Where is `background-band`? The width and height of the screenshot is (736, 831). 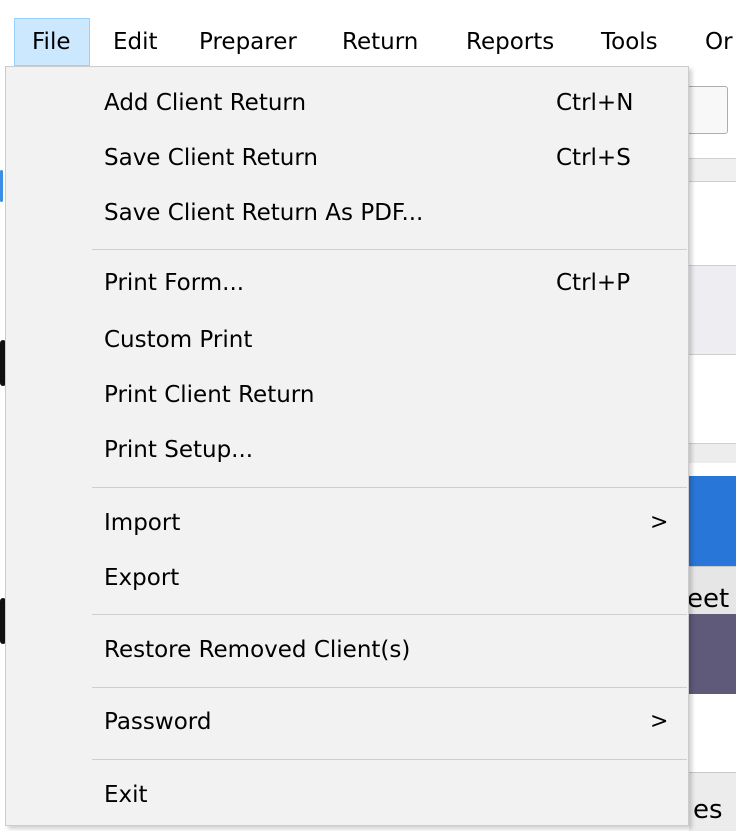 background-band is located at coordinates (712, 654).